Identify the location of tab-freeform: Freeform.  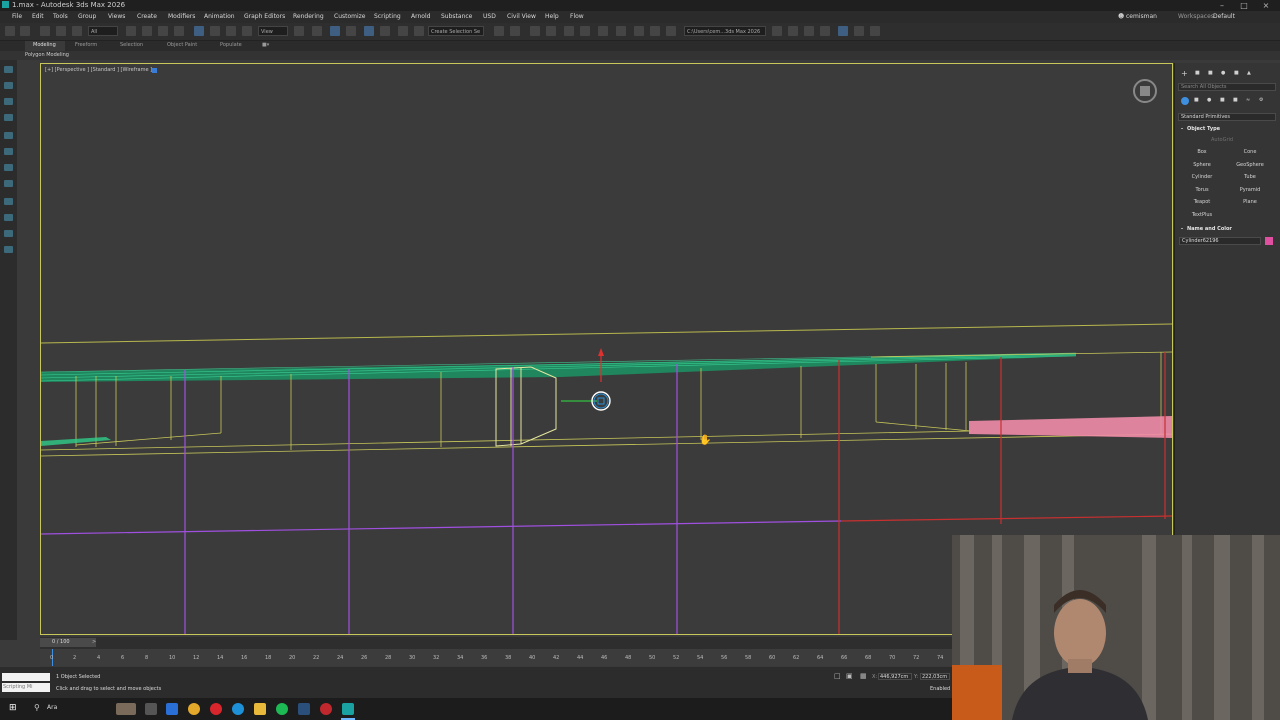
(86, 45).